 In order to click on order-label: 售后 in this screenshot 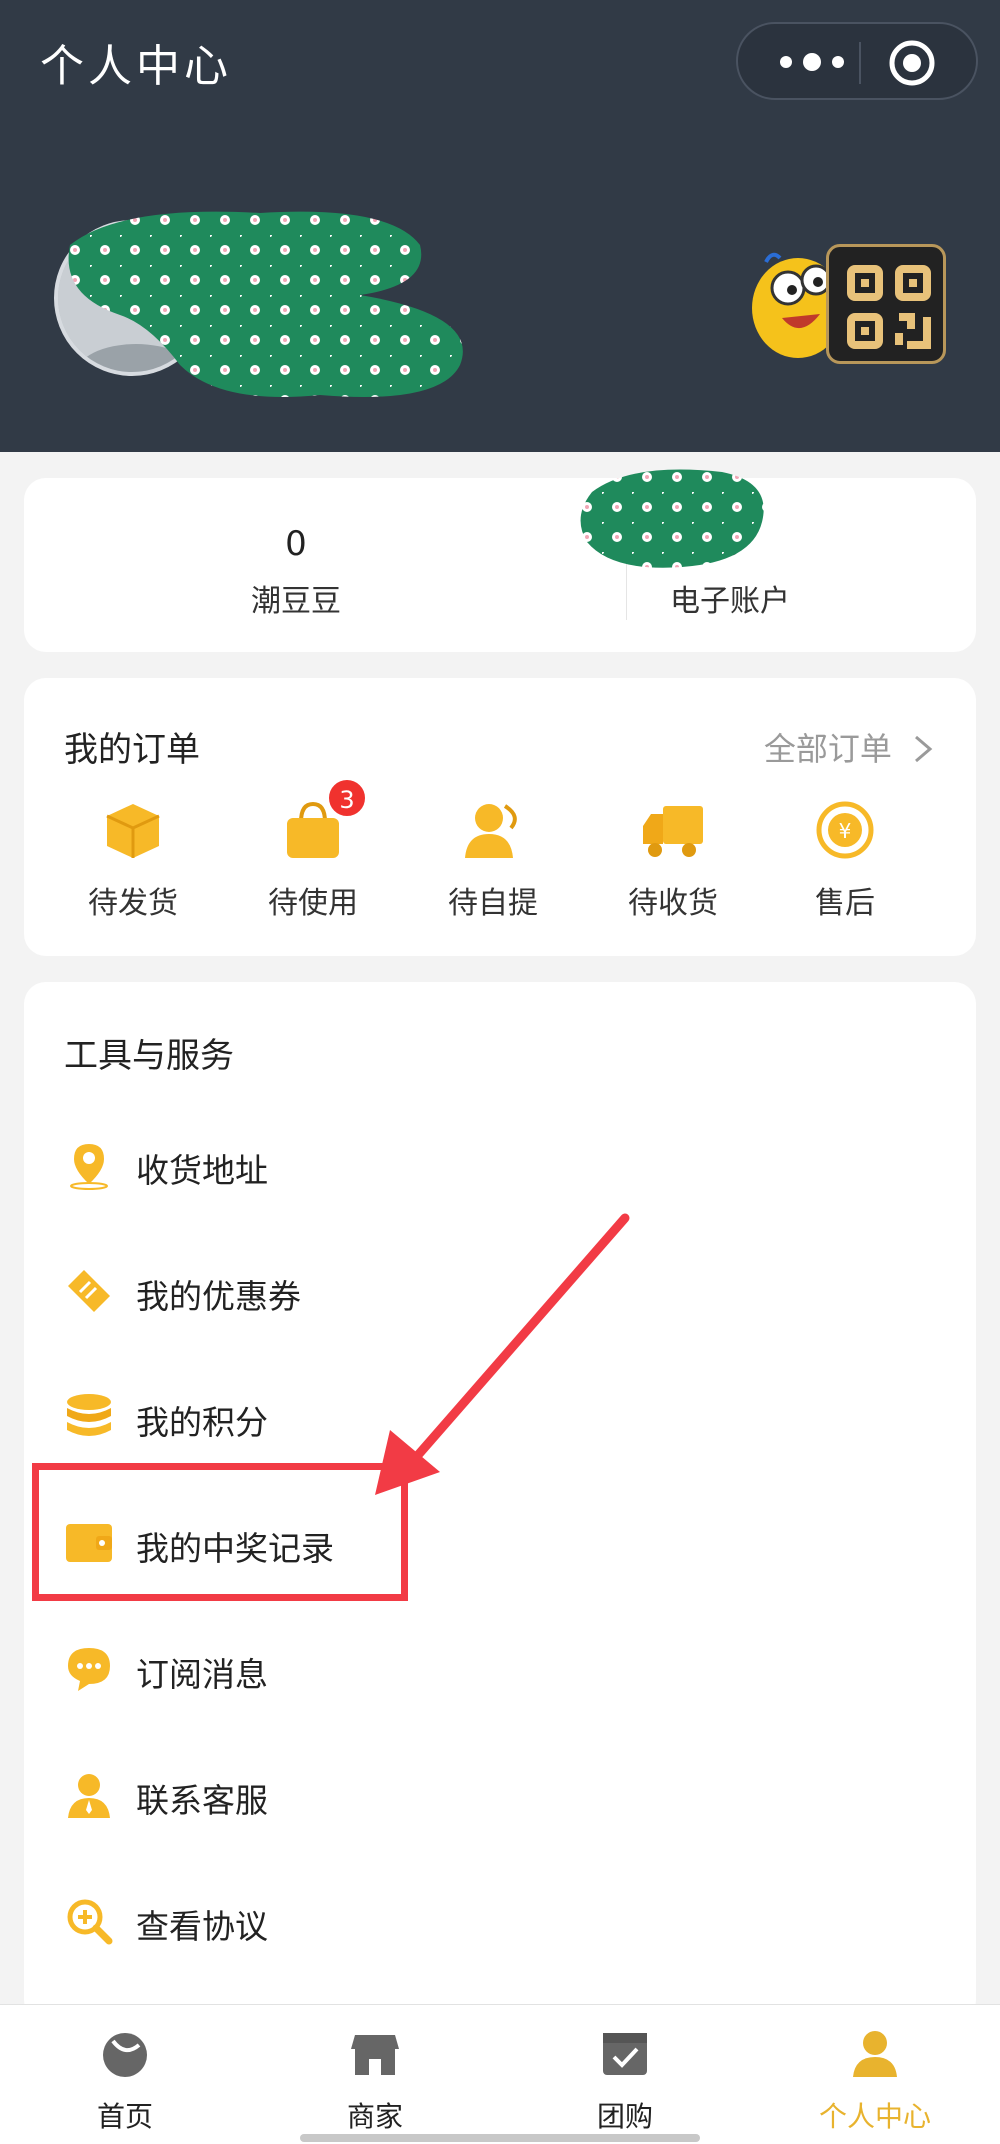, I will do `click(845, 903)`.